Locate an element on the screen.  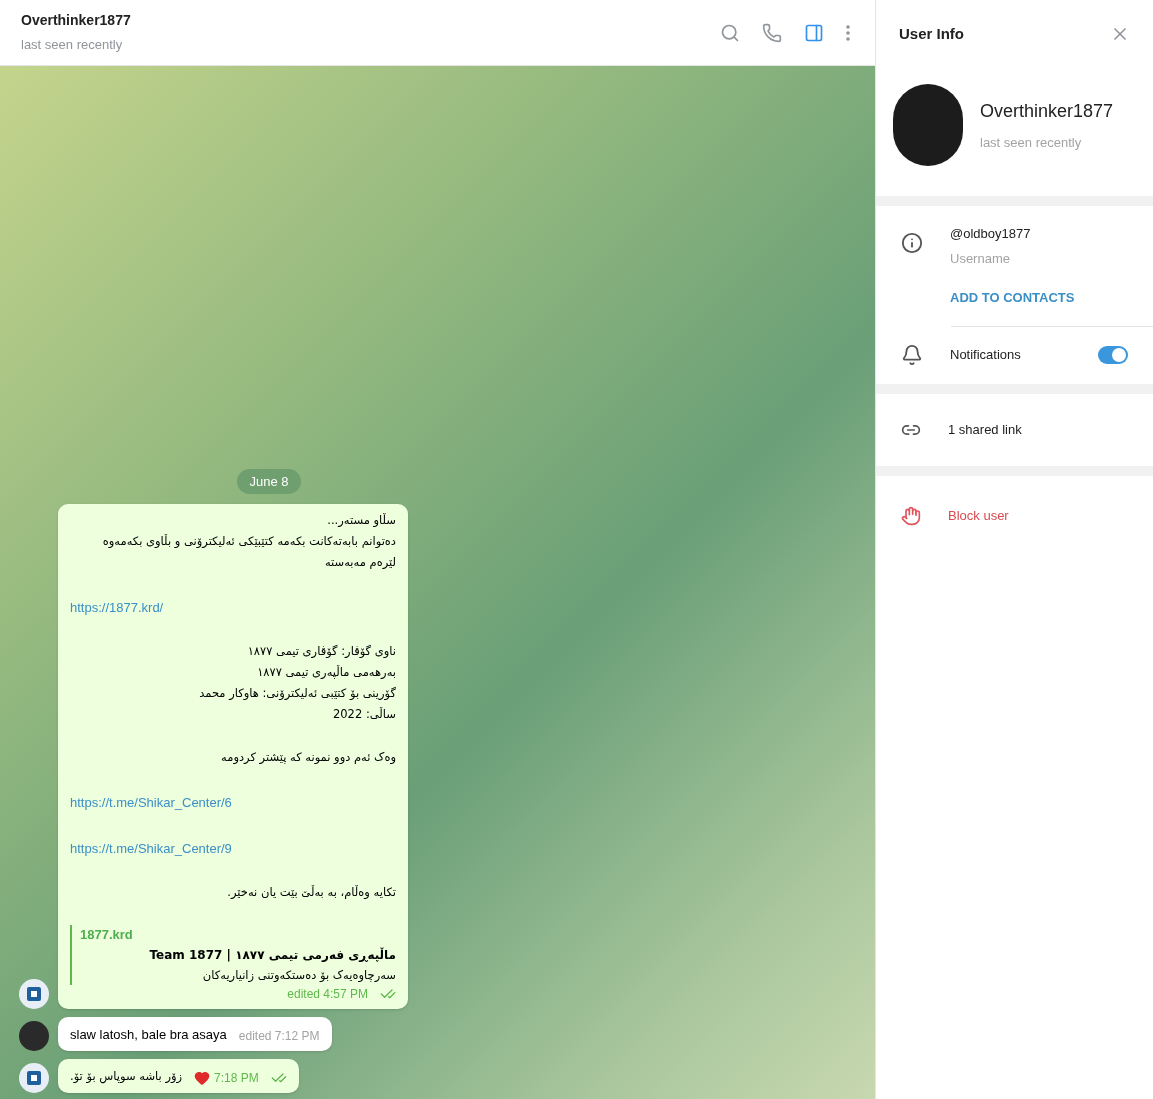
block-user-button: Block user is located at coordinates (978, 515).